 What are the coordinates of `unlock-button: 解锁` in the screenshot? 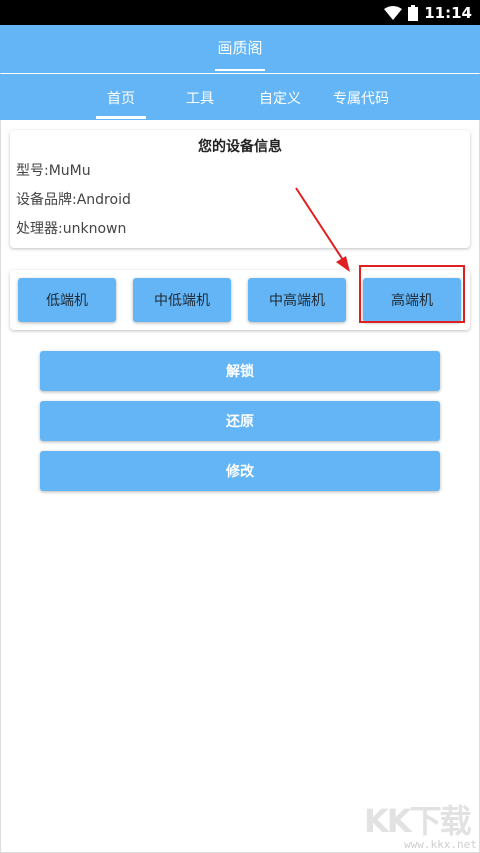 It's located at (240, 371).